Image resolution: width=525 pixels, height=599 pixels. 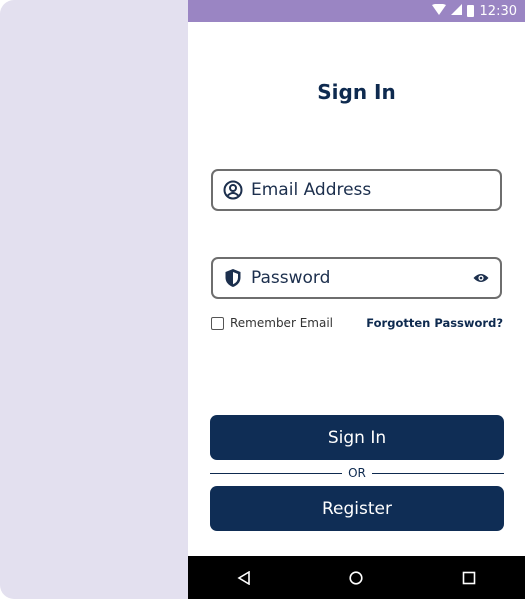 I want to click on options-row: Remember Email Forgotten Password?, so click(x=357, y=323).